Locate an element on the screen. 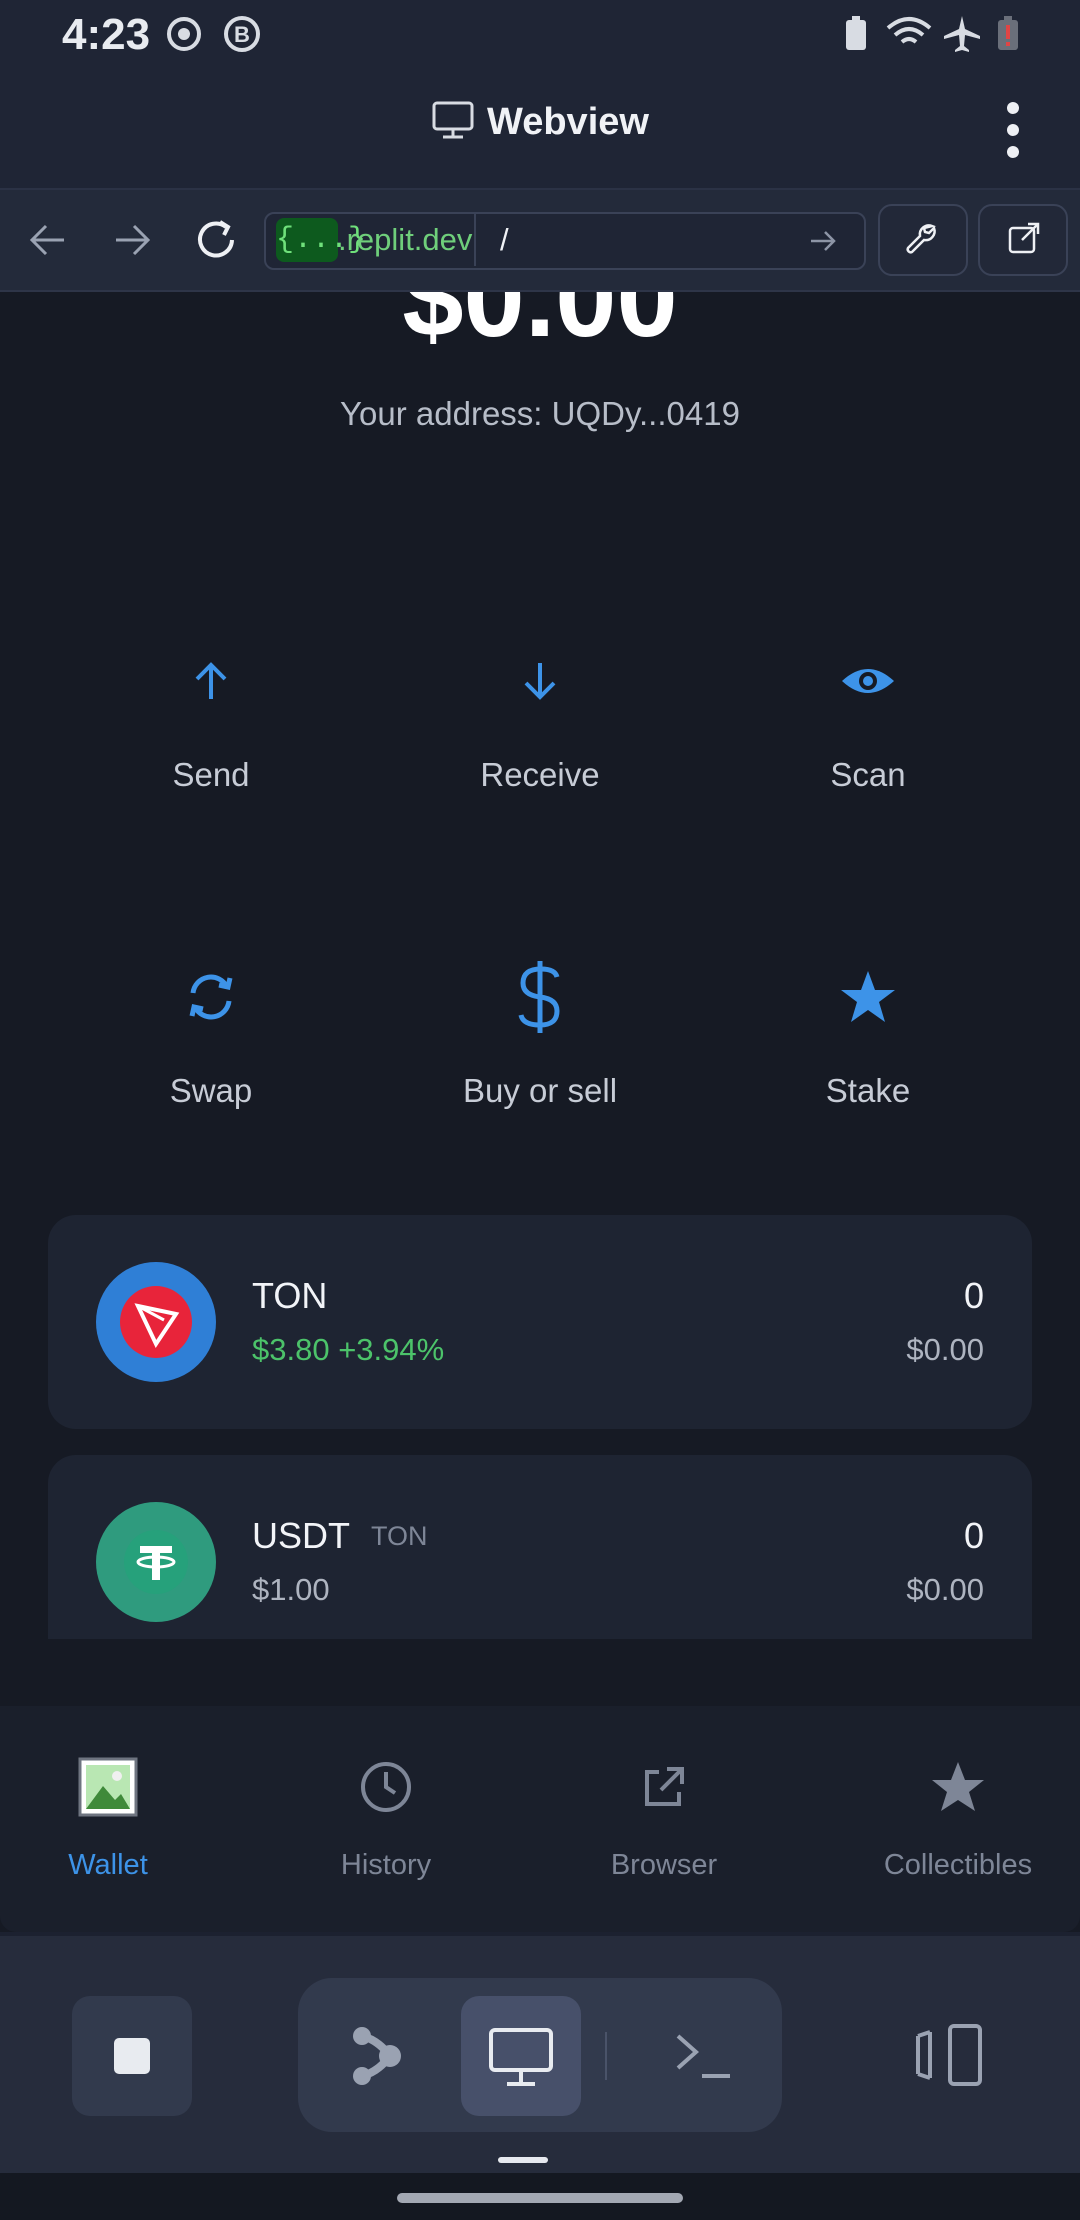 This screenshot has width=1080, height=2220. token-name: TON is located at coordinates (290, 1295).